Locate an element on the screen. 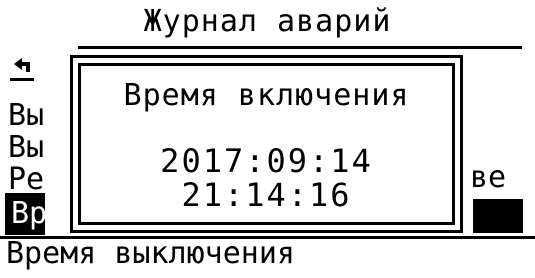 The height and width of the screenshot is (278, 535). screen-title: Журнал аварий is located at coordinates (267, 21).